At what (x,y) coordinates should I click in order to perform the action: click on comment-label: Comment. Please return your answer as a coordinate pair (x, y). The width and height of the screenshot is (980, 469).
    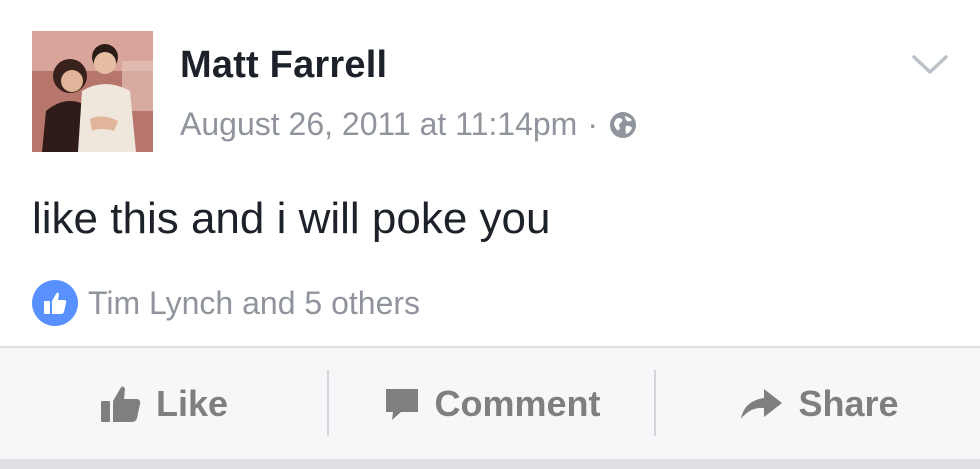
    Looking at the image, I should click on (517, 403).